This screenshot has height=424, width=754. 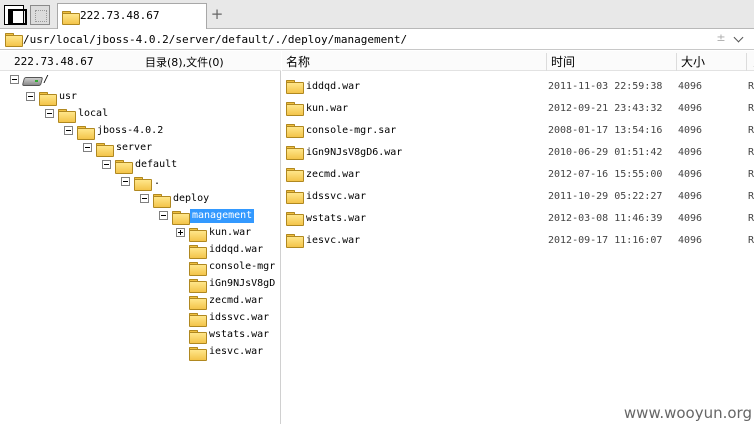 I want to click on tree-item-label: usr, so click(x=68, y=96).